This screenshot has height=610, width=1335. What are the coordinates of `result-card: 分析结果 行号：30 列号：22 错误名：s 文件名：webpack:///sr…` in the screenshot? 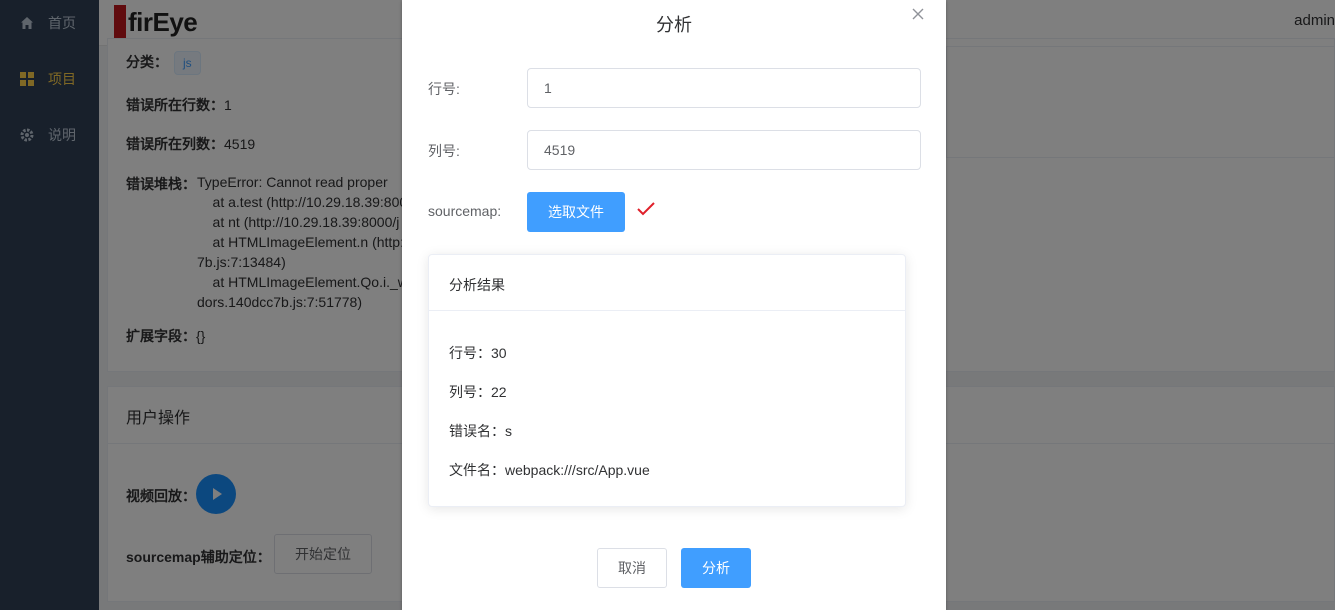 It's located at (667, 380).